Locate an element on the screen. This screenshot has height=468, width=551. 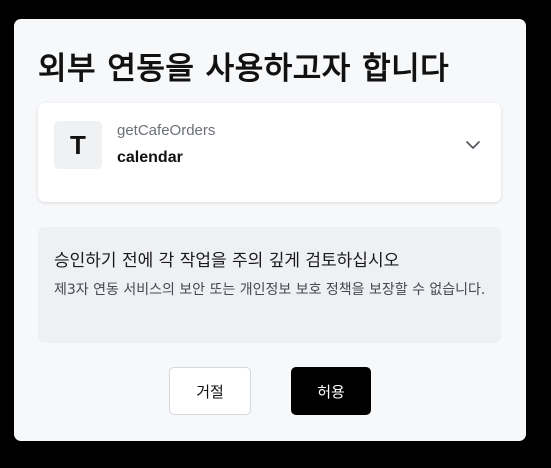
warning-title: 승인하기 전에 각 작업을 주의 깊게 검토하십시오 is located at coordinates (227, 261).